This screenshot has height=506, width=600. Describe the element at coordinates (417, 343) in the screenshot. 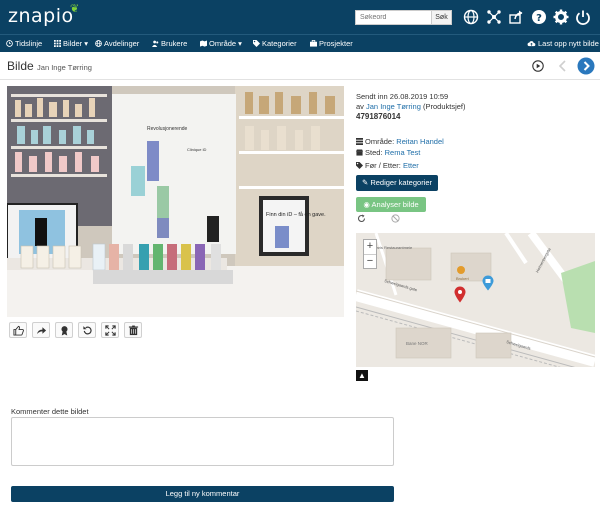

I see `map-label-area: Bane NOR` at that location.